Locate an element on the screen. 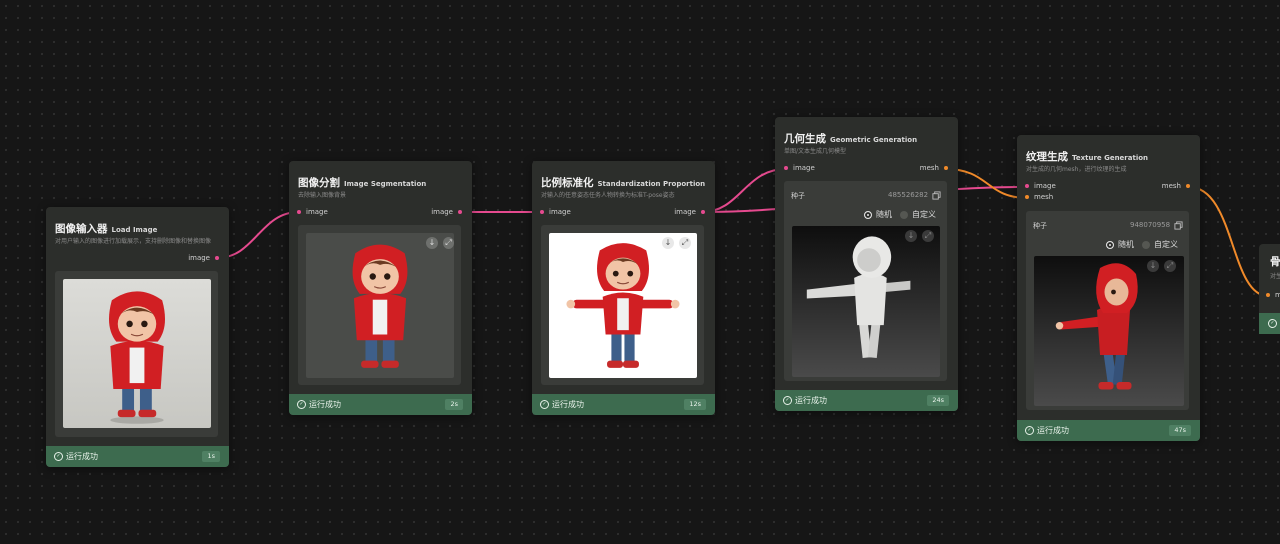  node-title-en: Geometric Generation is located at coordinates (874, 140).